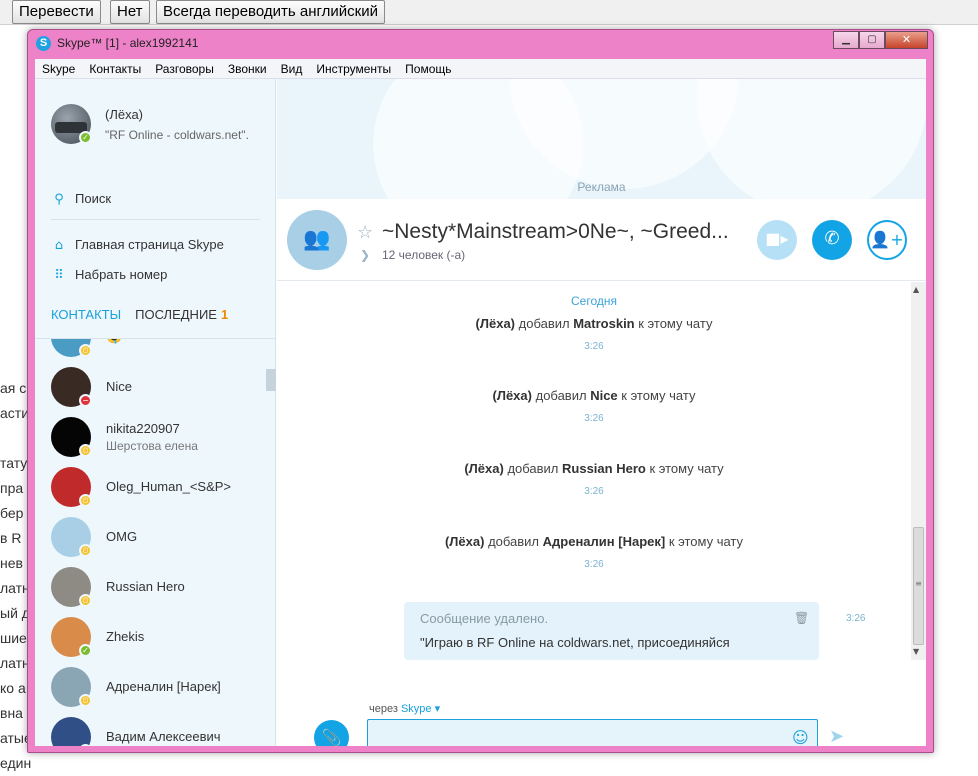 This screenshot has width=978, height=776. I want to click on group-icon: 👥, so click(317, 239).